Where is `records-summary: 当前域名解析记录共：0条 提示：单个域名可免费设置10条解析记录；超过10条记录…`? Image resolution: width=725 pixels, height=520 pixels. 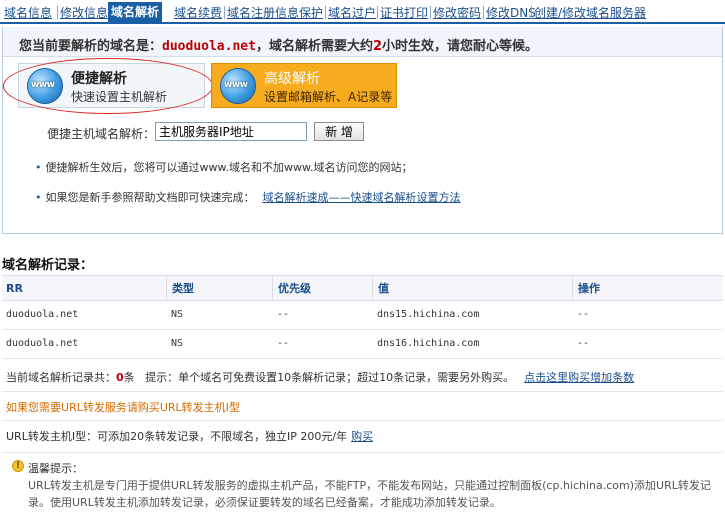
records-summary: 当前域名解析记录共：0条 提示：单个域名可免费设置10条解析记录；超过10条记录… is located at coordinates (320, 377).